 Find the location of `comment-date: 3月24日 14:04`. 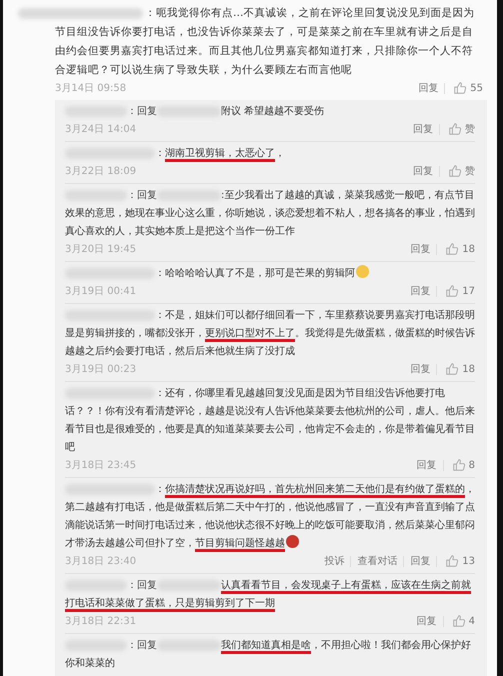

comment-date: 3月24日 14:04 is located at coordinates (100, 129).